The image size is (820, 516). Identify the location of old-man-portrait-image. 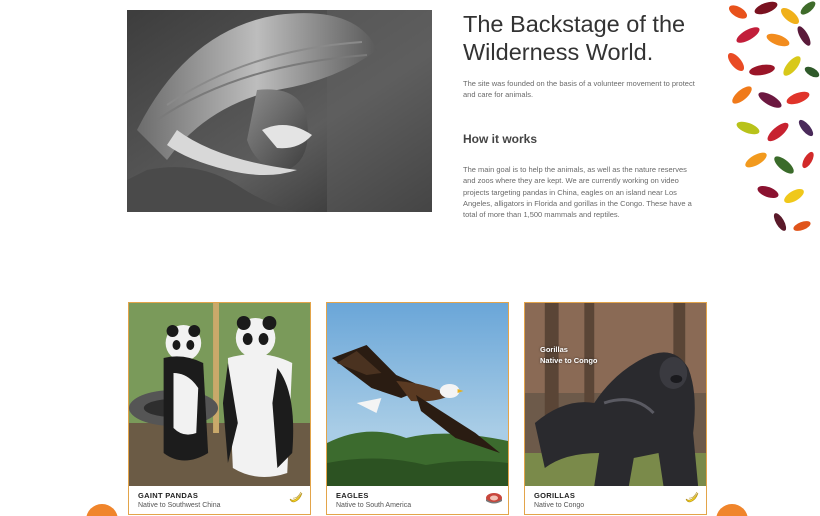
(279, 111).